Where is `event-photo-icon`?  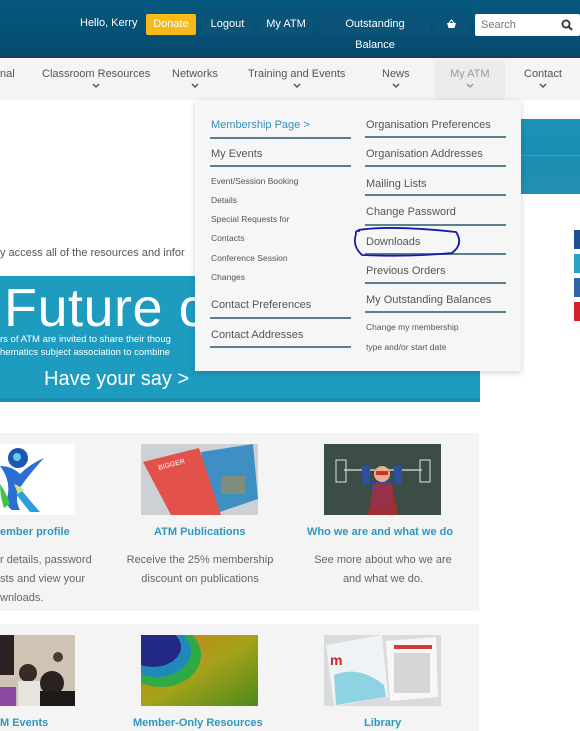 event-photo-icon is located at coordinates (37, 670).